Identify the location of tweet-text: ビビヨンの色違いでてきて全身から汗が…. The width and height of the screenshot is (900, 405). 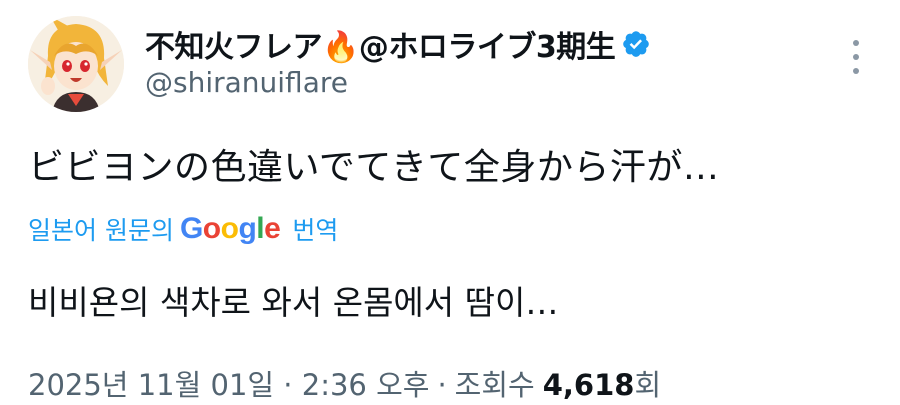
(374, 167).